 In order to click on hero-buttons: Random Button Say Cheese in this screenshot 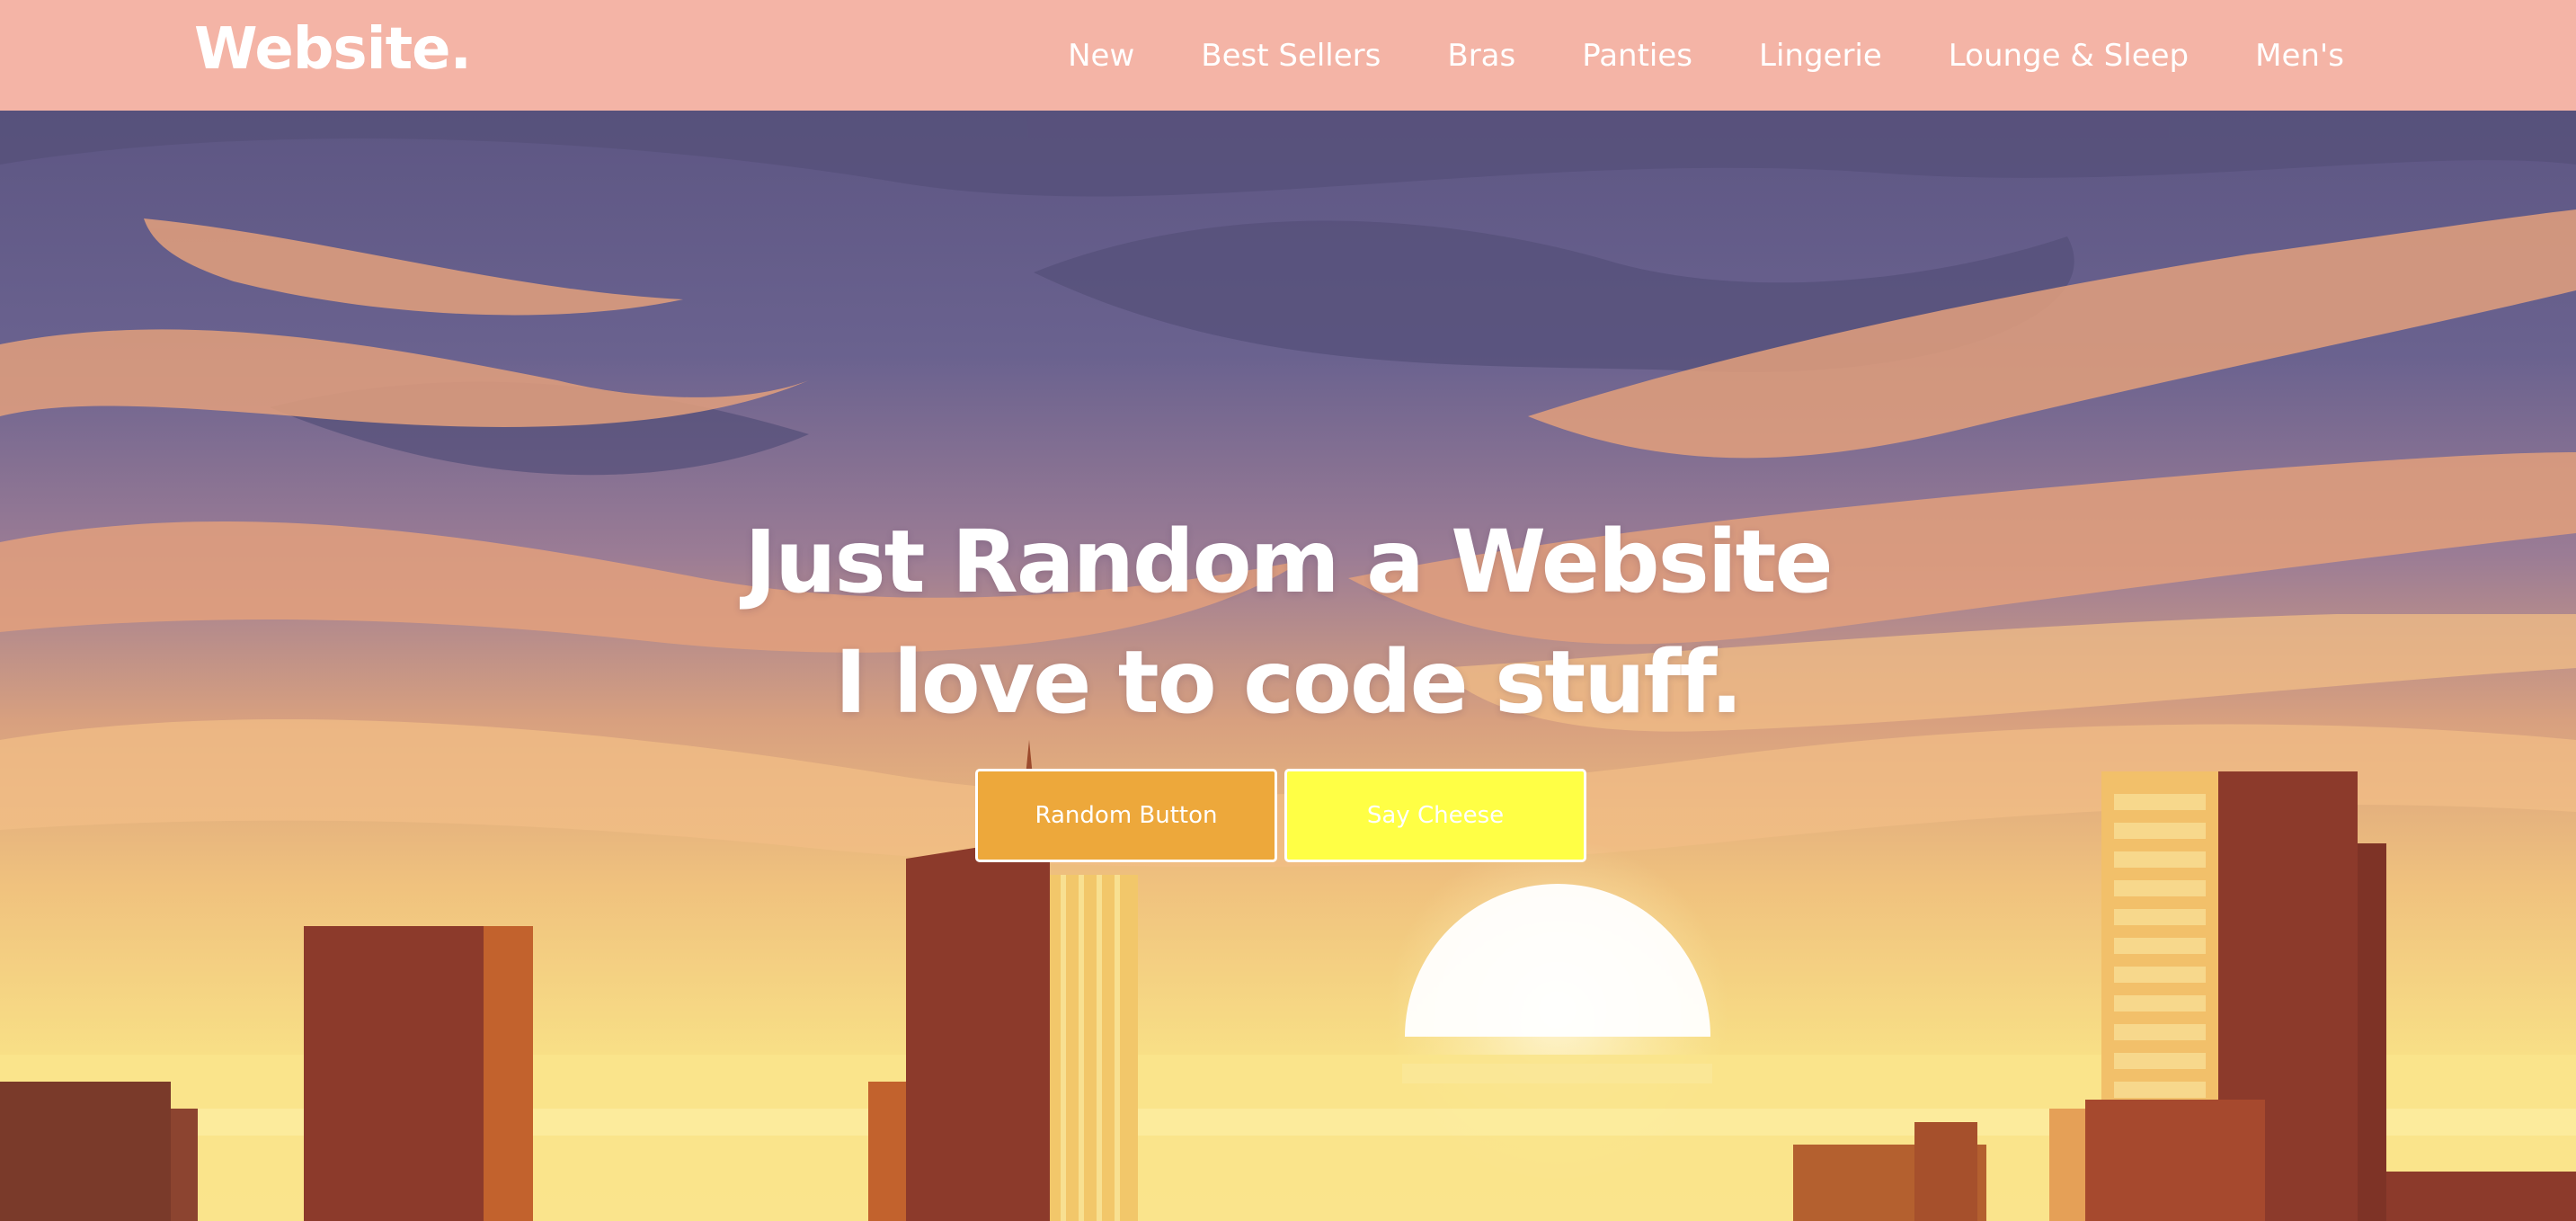, I will do `click(1280, 815)`.